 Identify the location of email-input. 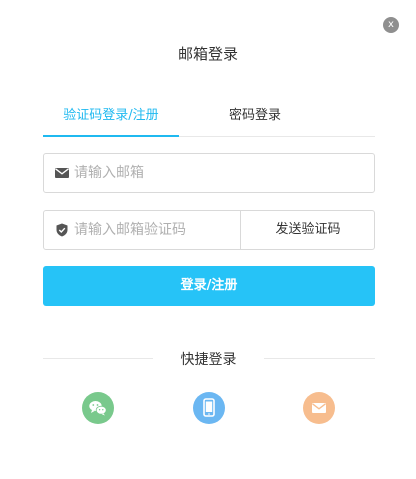
(220, 173).